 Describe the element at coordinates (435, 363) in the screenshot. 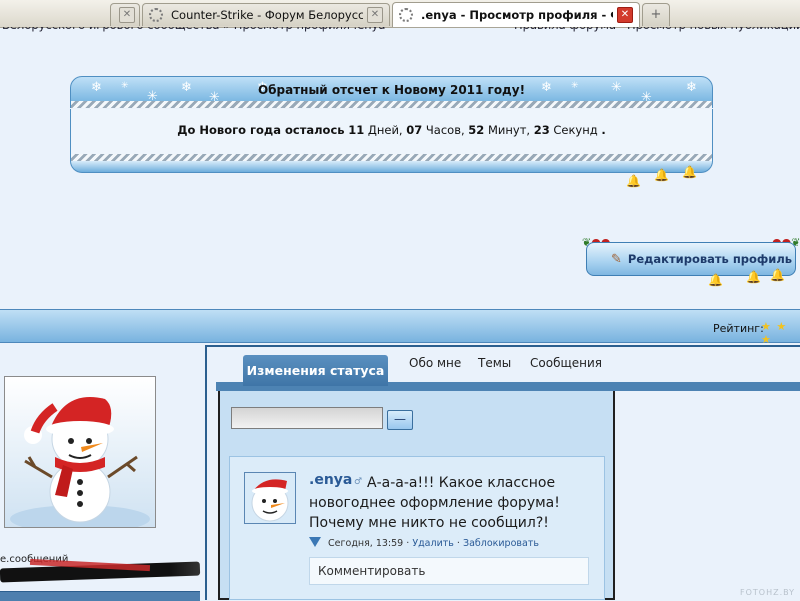

I see `tab-about-me: Обо мне` at that location.